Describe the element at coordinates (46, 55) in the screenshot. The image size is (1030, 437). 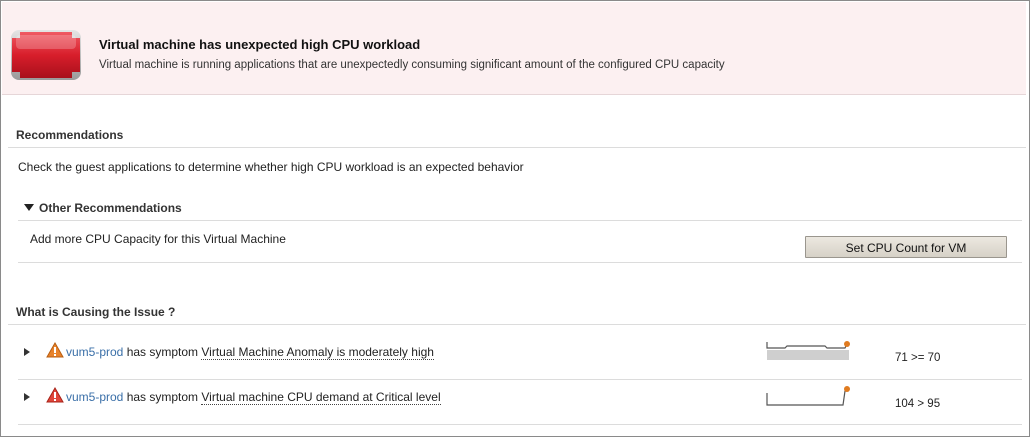
I see `critical-badge-icon` at that location.